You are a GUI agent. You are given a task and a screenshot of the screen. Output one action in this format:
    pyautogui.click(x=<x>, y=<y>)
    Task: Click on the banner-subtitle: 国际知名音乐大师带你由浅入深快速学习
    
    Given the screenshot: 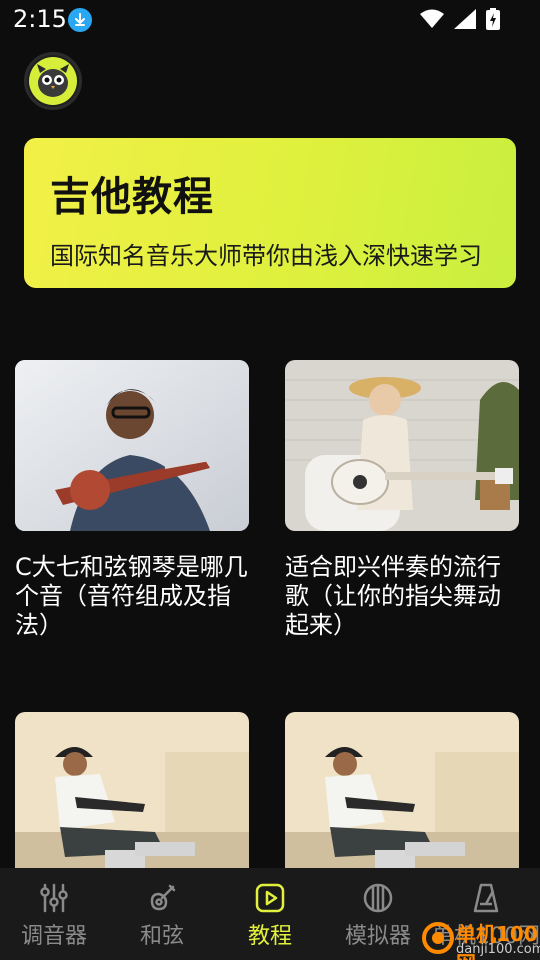 What is the action you would take?
    pyautogui.click(x=266, y=256)
    